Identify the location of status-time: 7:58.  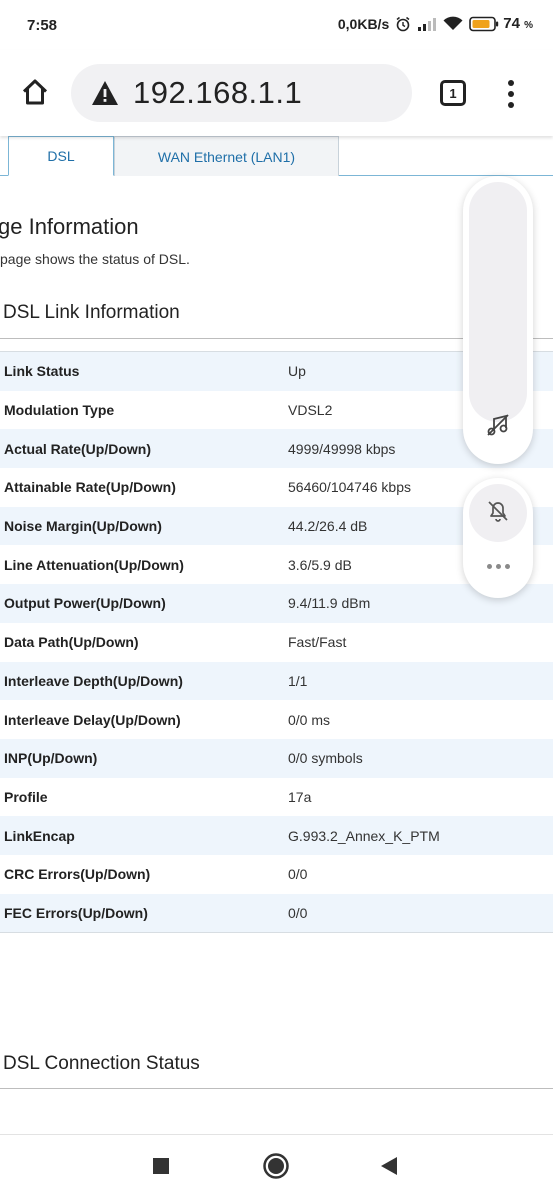
(42, 25).